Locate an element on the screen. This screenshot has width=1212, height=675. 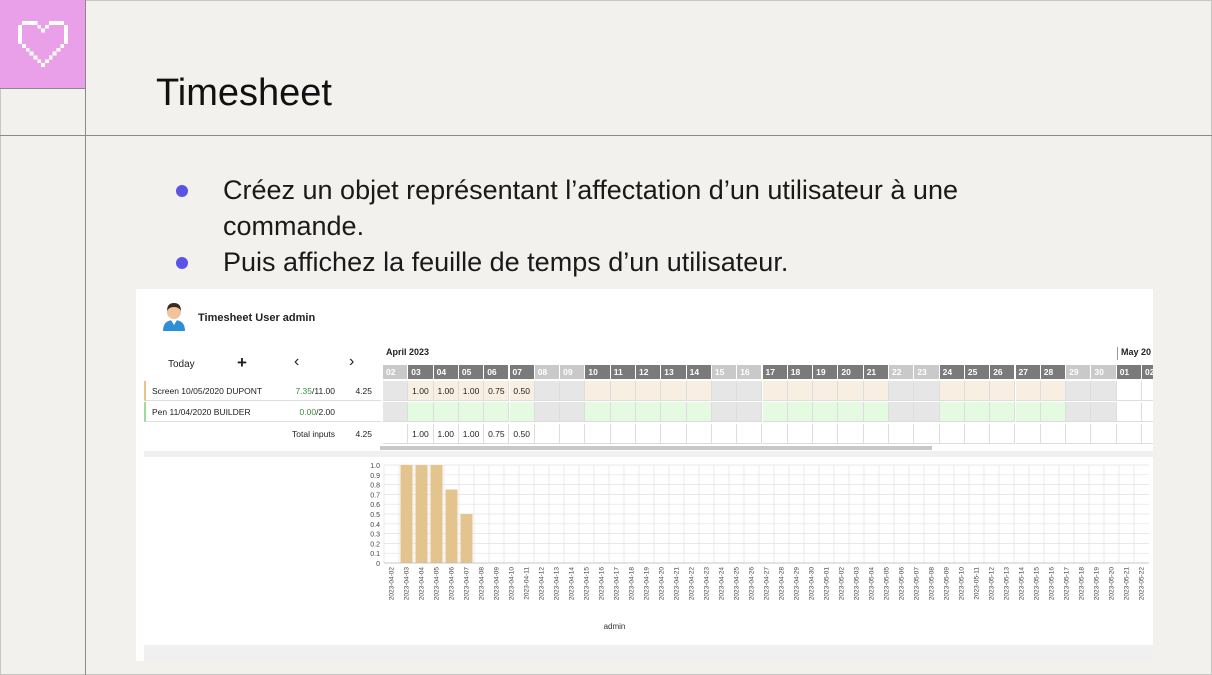
prev-period-button: ‹ is located at coordinates (296, 362).